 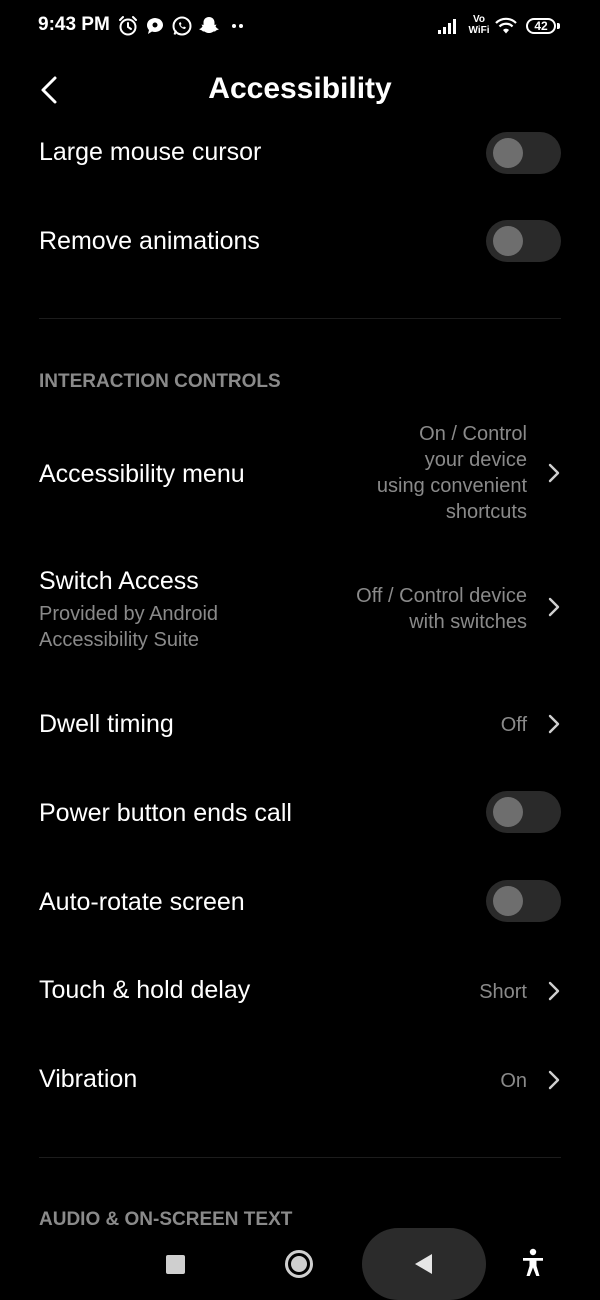 What do you see at coordinates (300, 994) in the screenshot?
I see `setting-row-touch-hold-delay: Touch & hold delay Short` at bounding box center [300, 994].